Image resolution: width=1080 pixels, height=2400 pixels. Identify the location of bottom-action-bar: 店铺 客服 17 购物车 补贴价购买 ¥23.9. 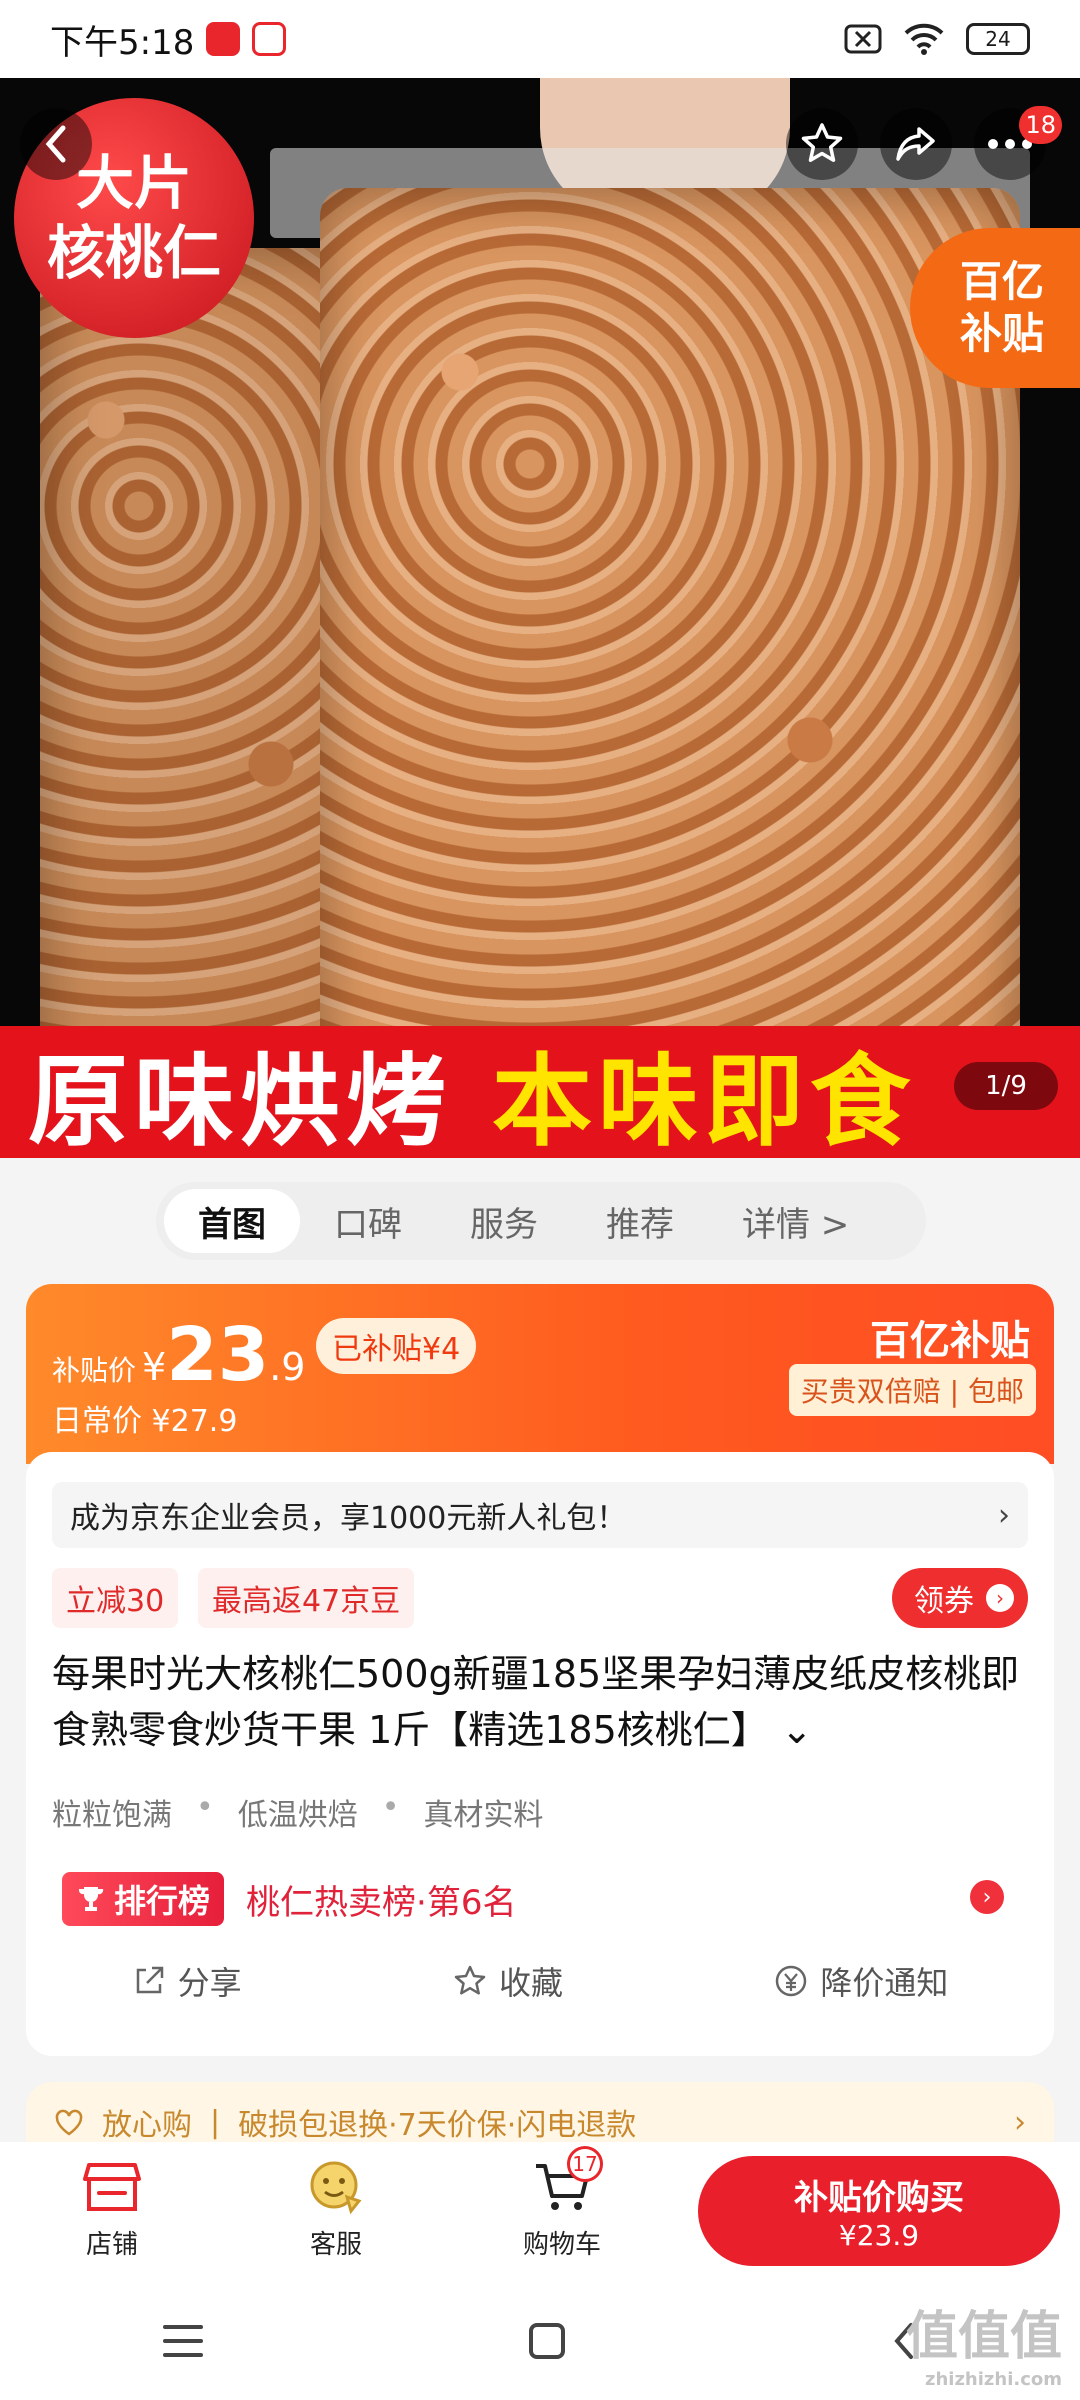
(540, 2212).